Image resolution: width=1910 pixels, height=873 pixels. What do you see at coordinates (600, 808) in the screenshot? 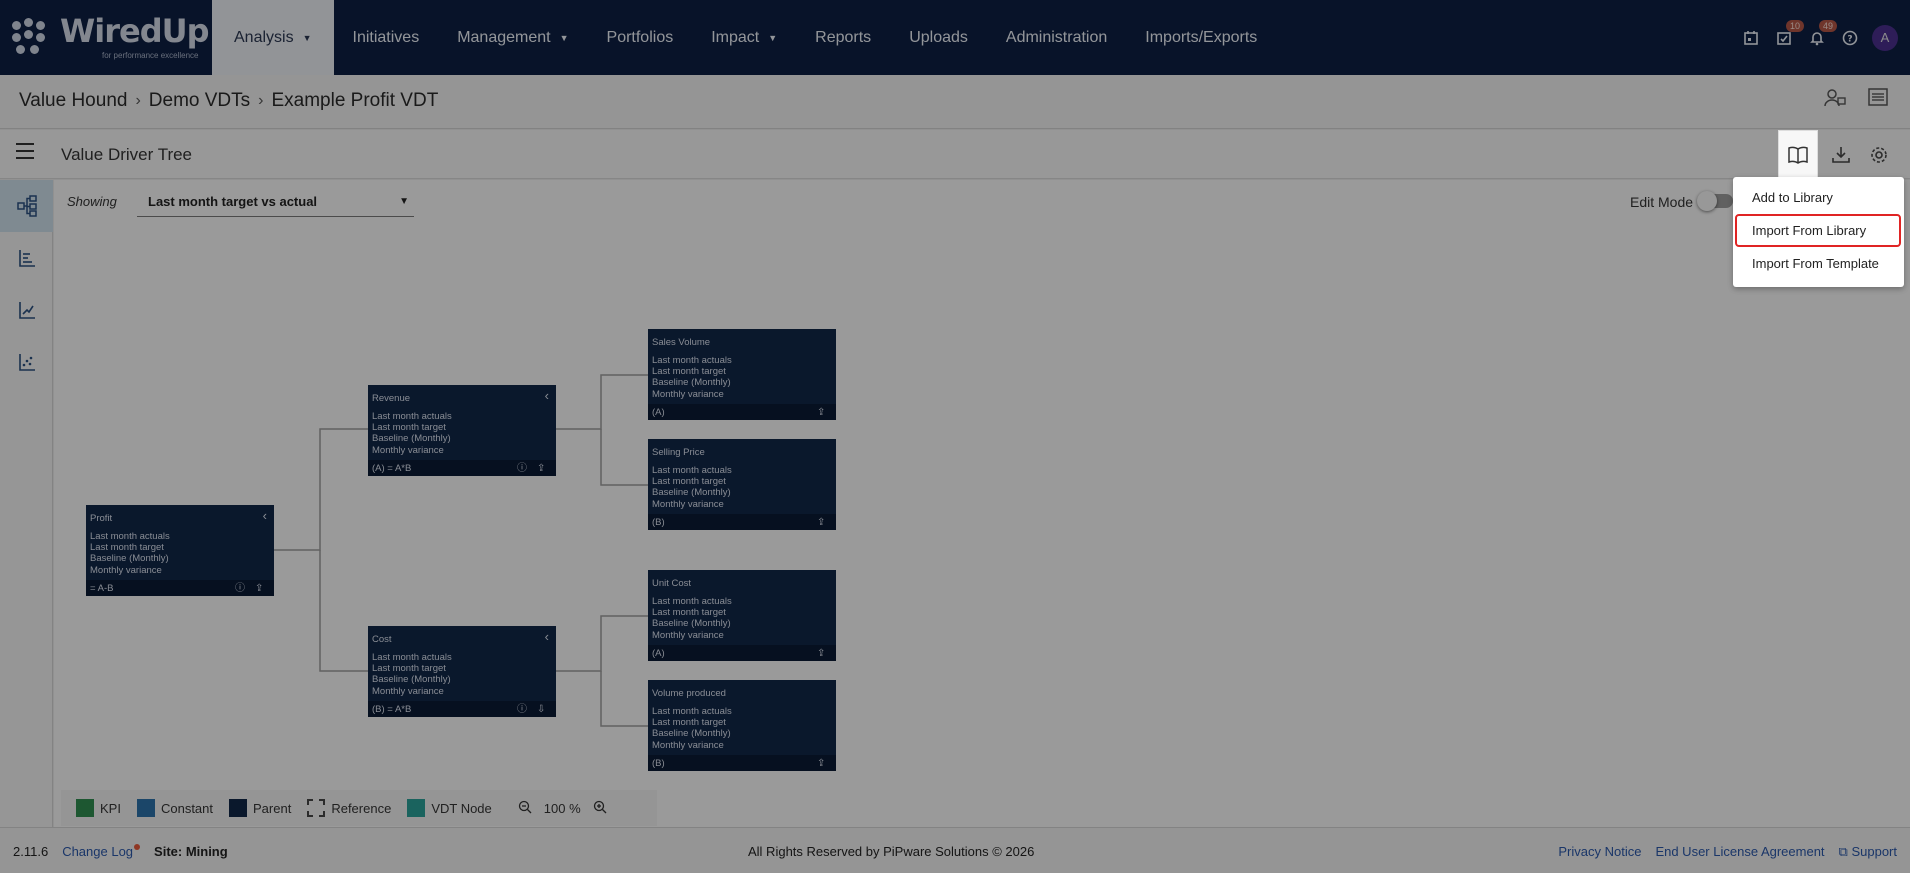
I see `zoom-in-icon` at bounding box center [600, 808].